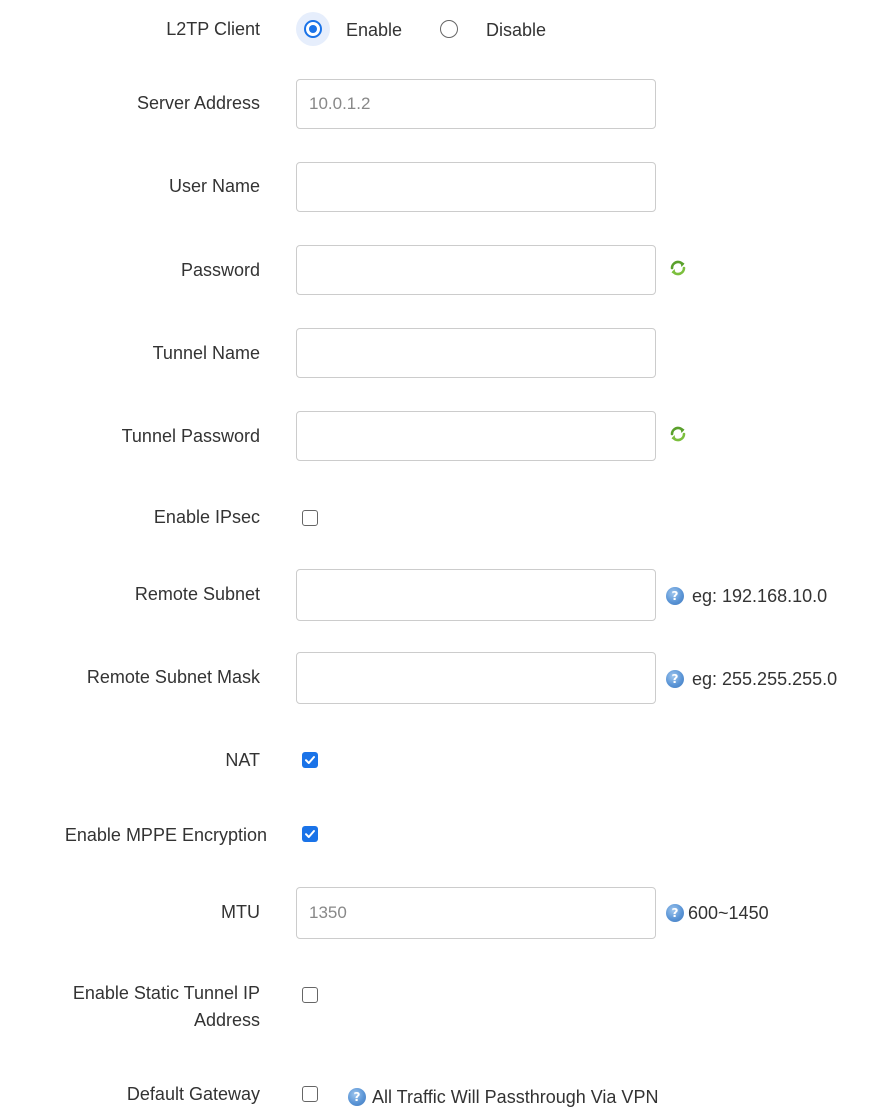 This screenshot has height=1109, width=880. Describe the element at coordinates (193, 1094) in the screenshot. I see `default-gateway-label: Default Gateway` at that location.